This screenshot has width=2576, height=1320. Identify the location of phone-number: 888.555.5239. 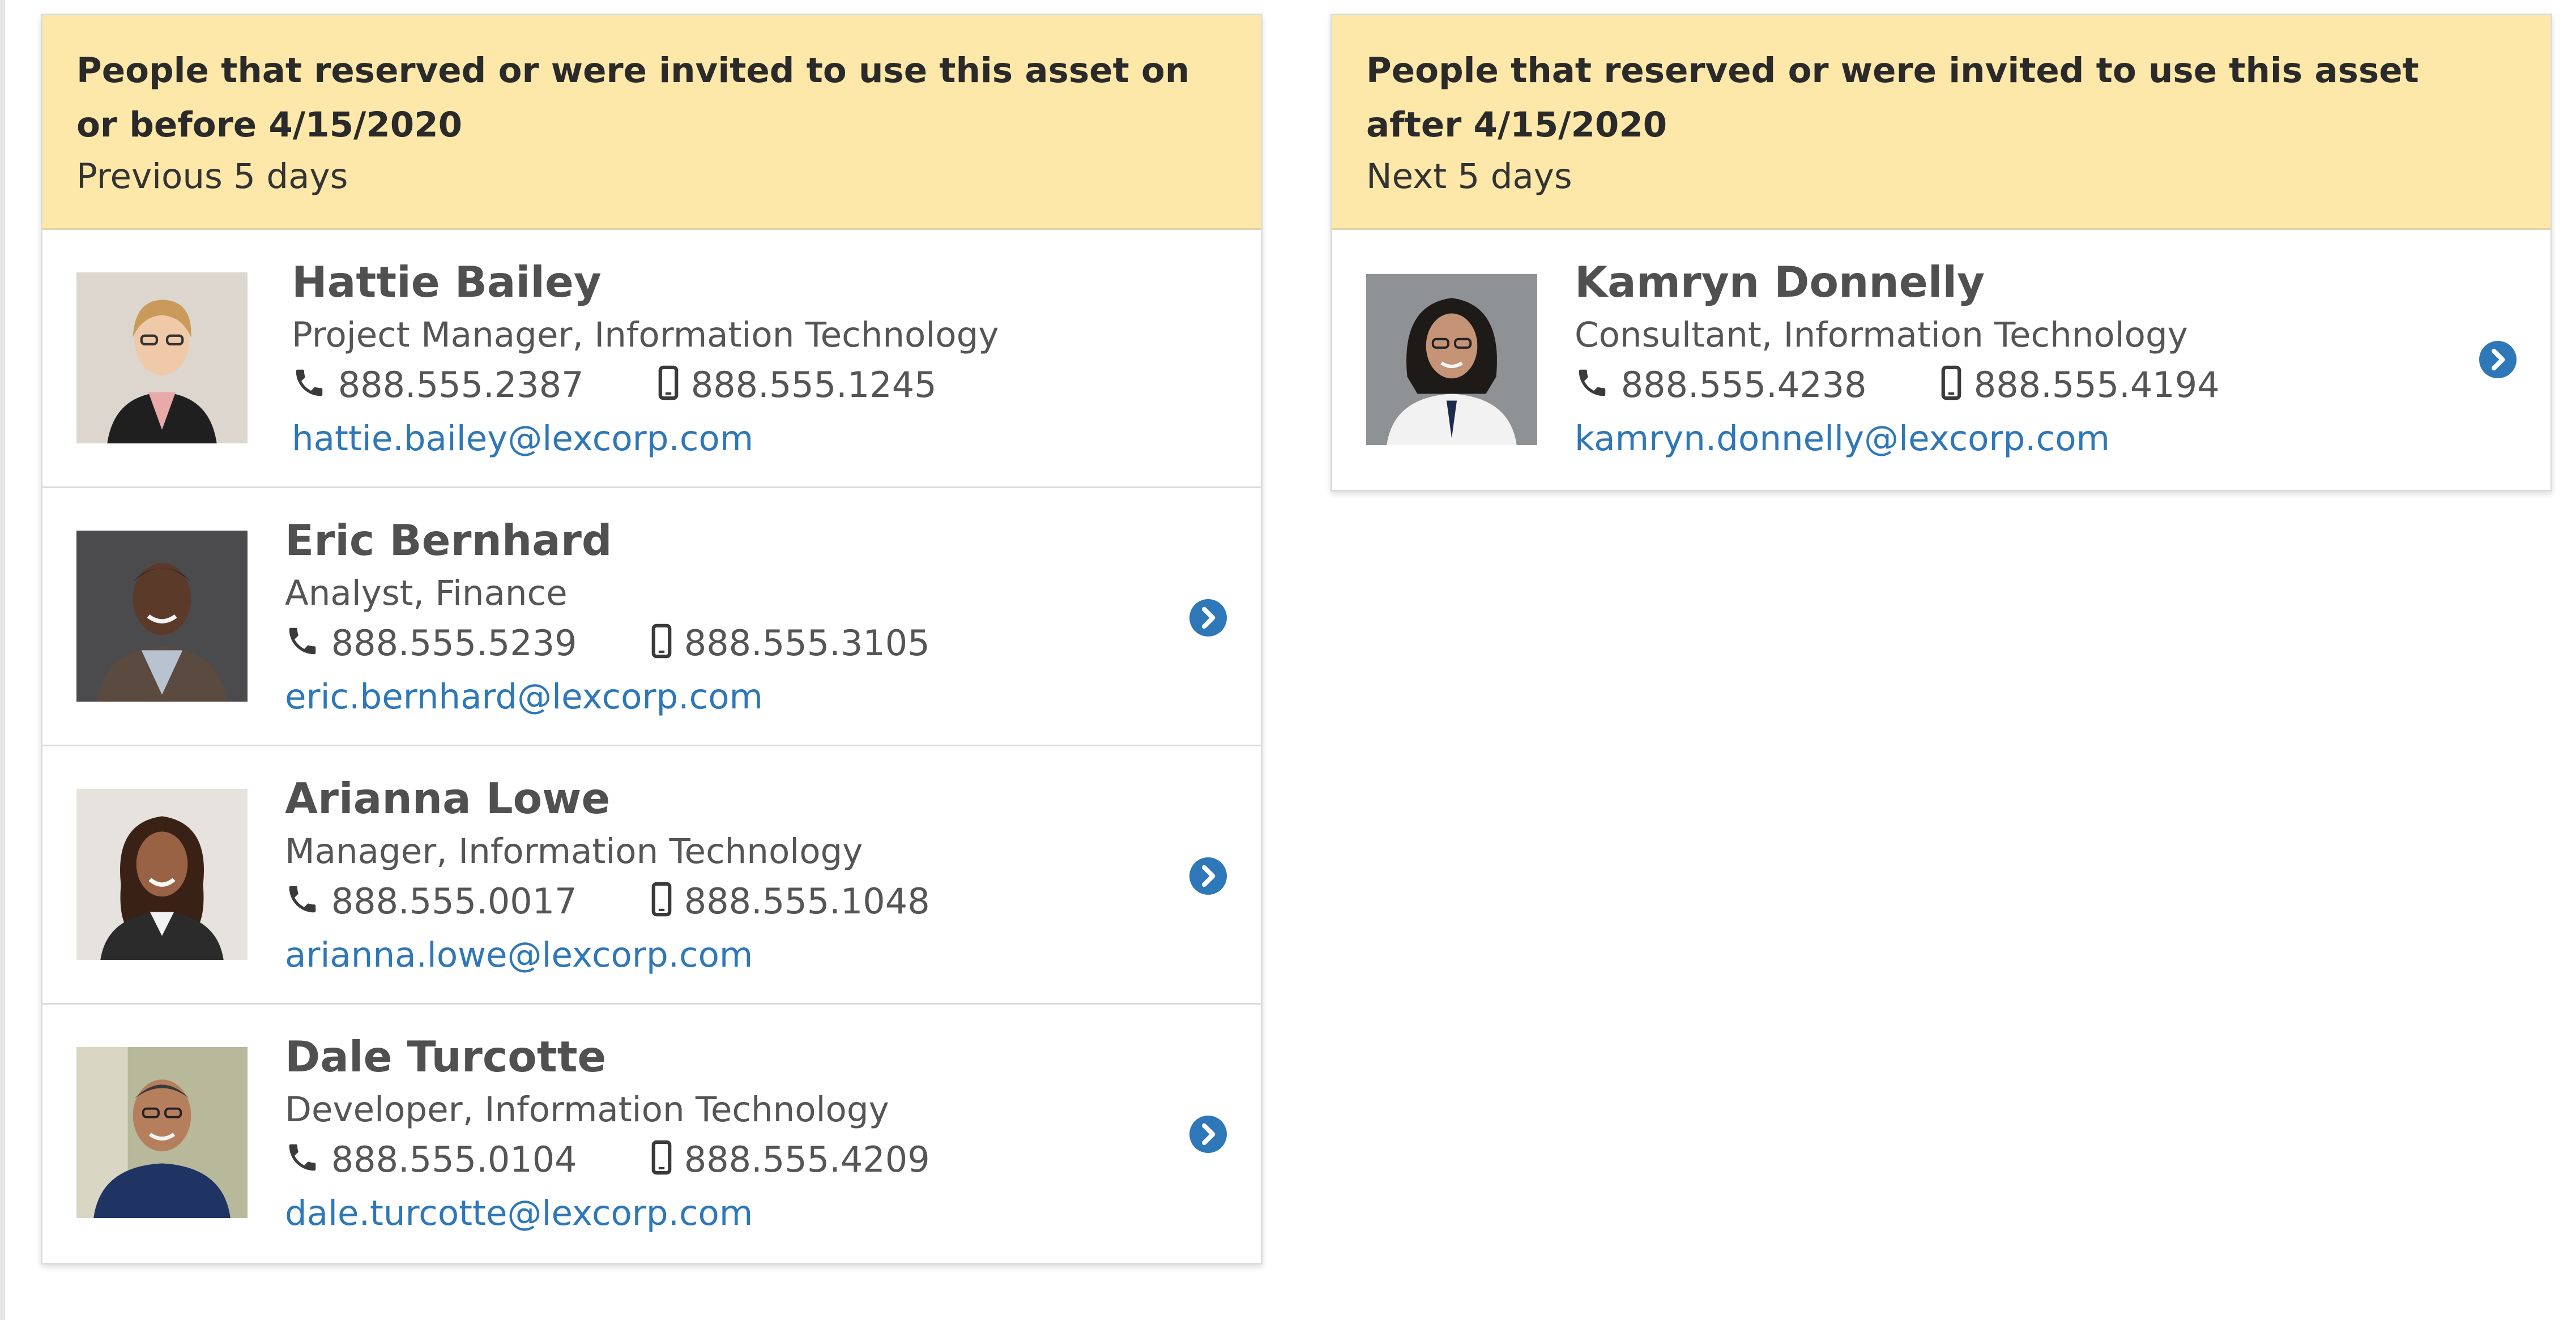
(454, 643).